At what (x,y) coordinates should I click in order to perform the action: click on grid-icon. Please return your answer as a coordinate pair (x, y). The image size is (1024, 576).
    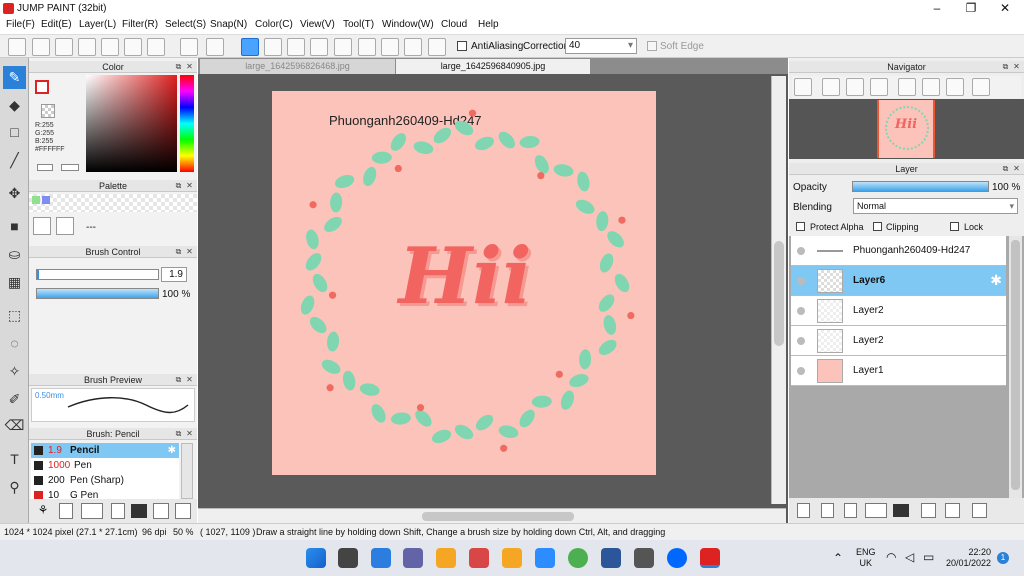
    Looking at the image, I should click on (156, 47).